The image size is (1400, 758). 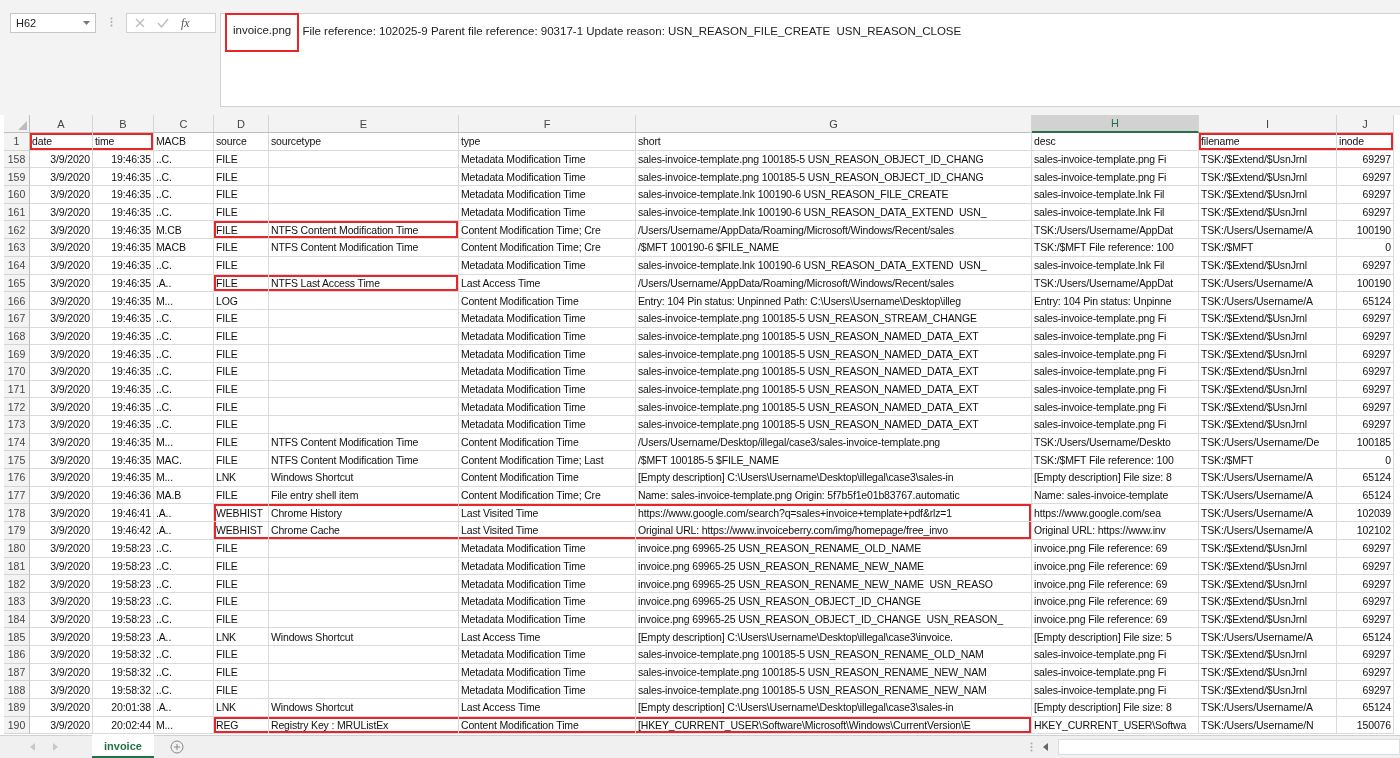 I want to click on table-cell: Content Modification Time; Cre, so click(x=547, y=248).